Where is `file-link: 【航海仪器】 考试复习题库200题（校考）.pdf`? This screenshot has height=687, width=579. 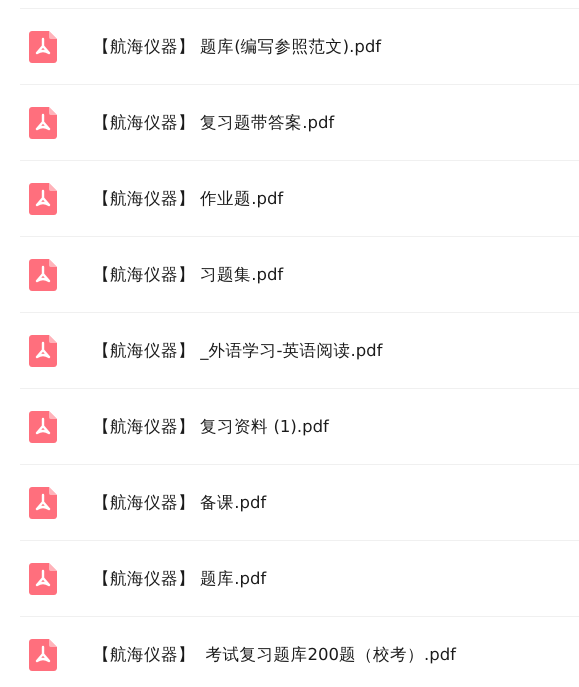
file-link: 【航海仪器】 考试复习题库200题（校考）.pdf is located at coordinates (274, 655).